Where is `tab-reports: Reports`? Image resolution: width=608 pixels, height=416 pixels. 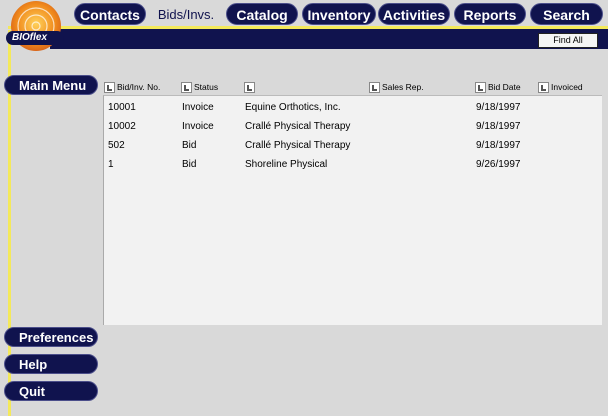 tab-reports: Reports is located at coordinates (490, 14).